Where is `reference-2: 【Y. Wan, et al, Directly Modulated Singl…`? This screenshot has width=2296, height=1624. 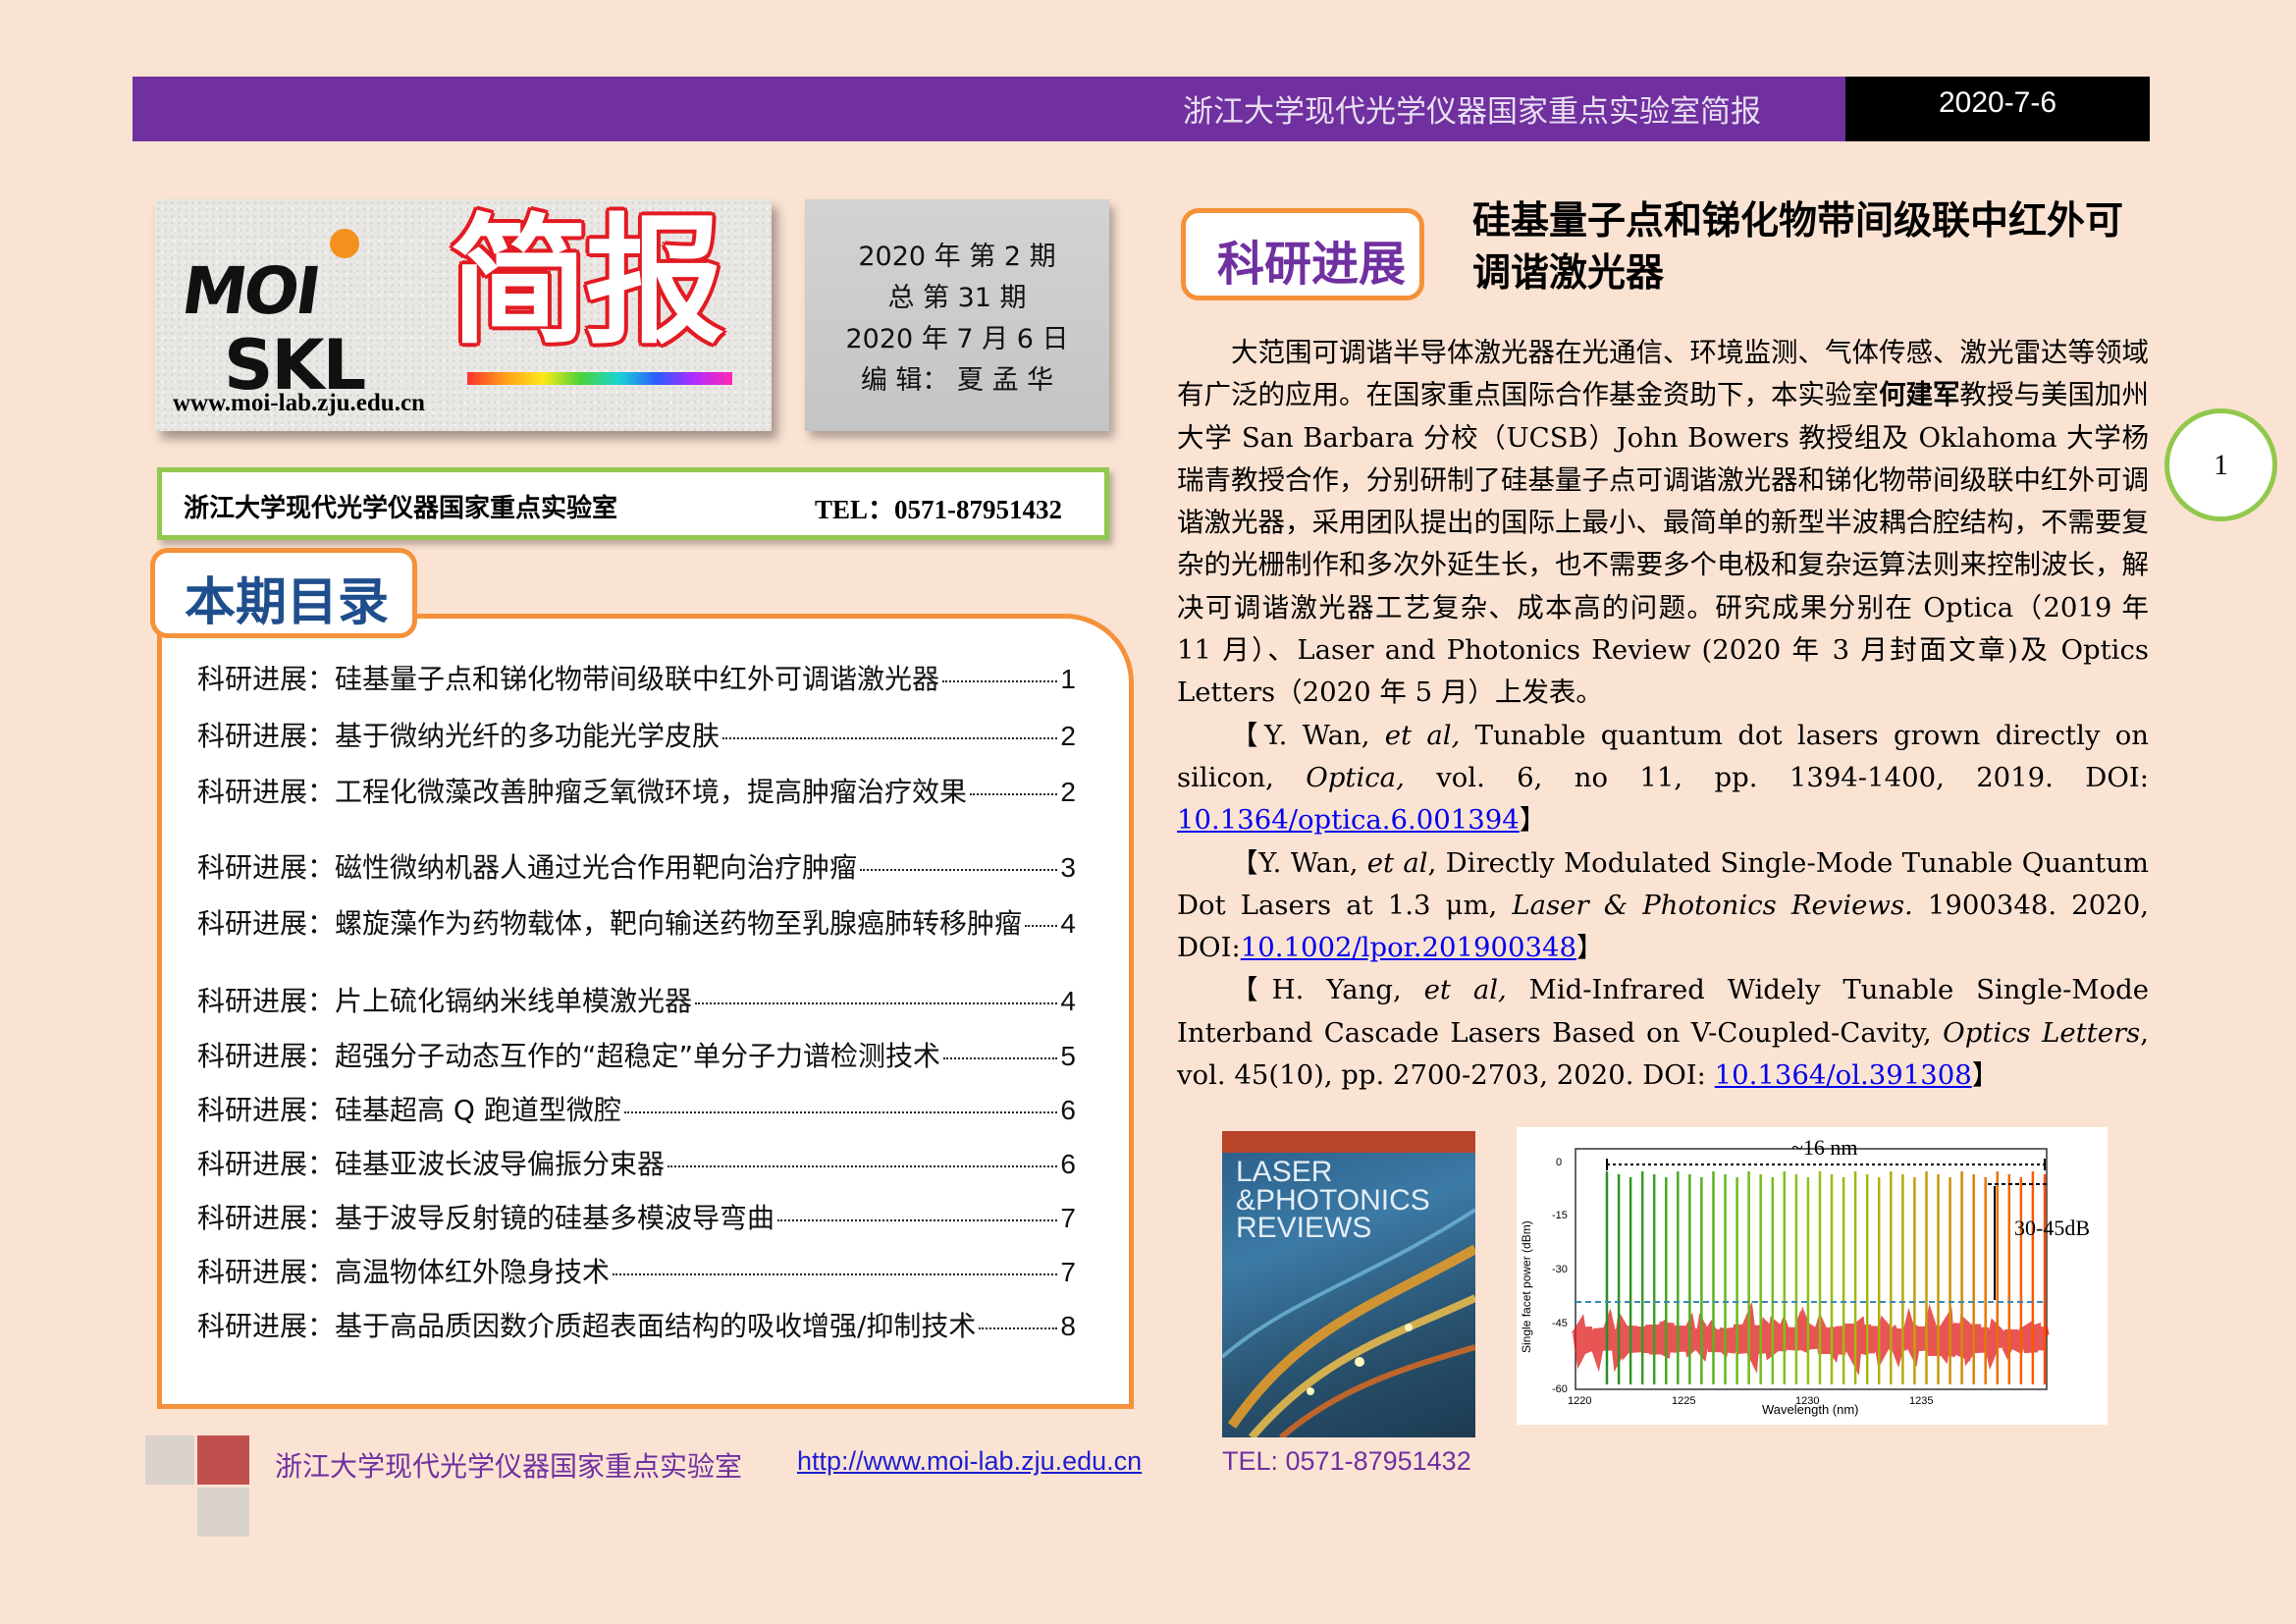
reference-2: 【Y. Wan, et al, Directly Modulated Singl… is located at coordinates (1663, 905).